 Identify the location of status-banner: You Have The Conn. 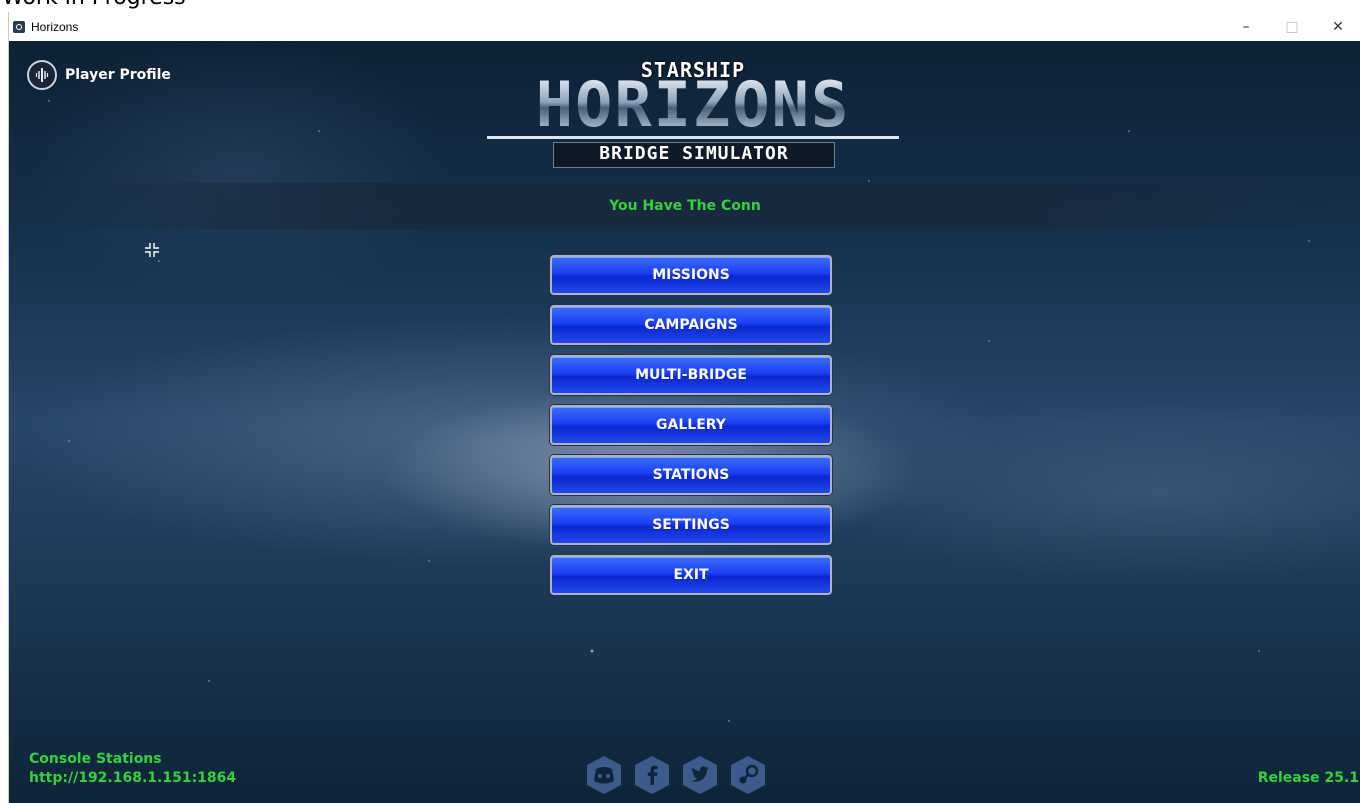
(684, 206).